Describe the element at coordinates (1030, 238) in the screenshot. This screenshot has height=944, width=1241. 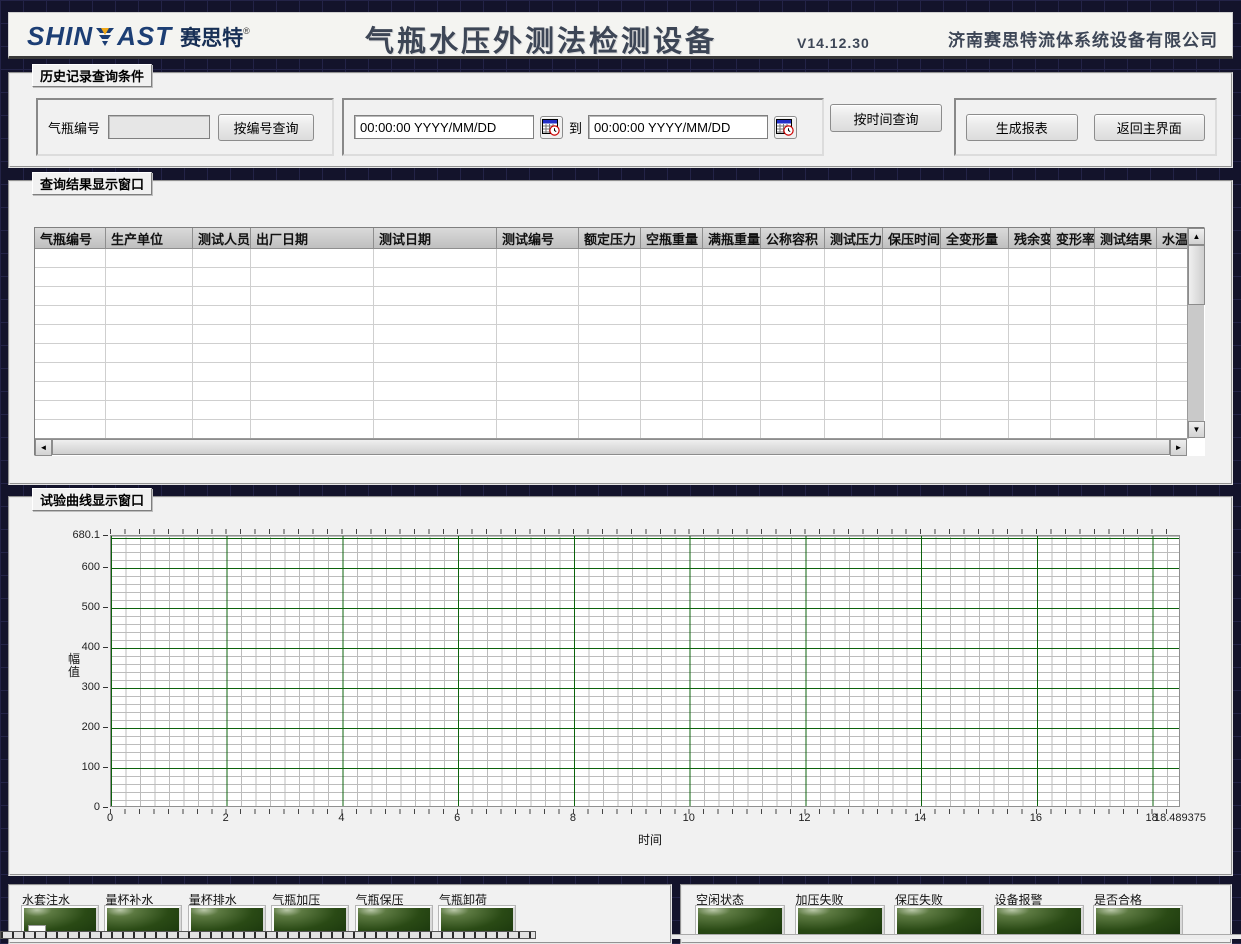
I see `column-header: 残余变形` at that location.